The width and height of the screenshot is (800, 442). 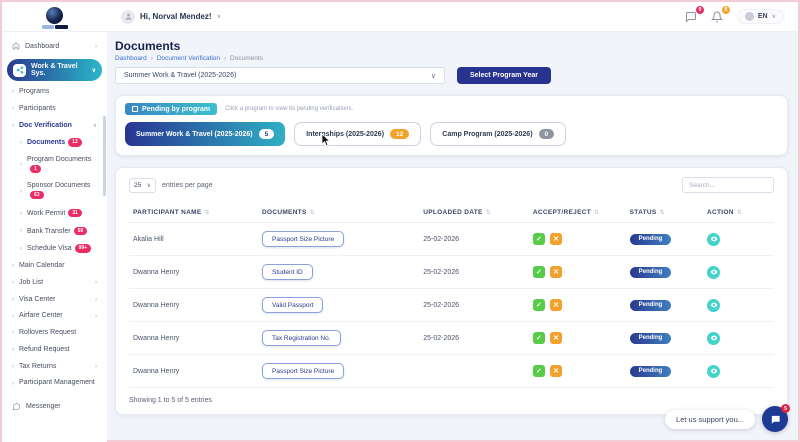 I want to click on sidebar-item-messenger: Messenger, so click(x=54, y=407).